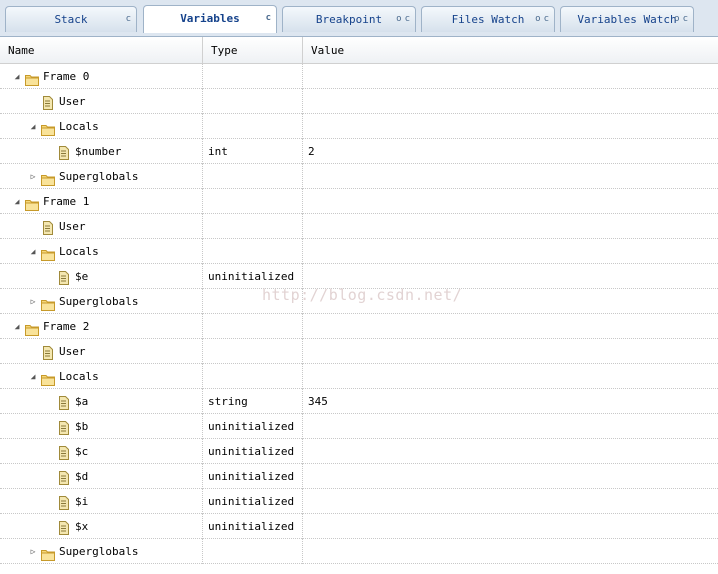 Image resolution: width=718 pixels, height=574 pixels. I want to click on name-cell: $number, so click(101, 151).